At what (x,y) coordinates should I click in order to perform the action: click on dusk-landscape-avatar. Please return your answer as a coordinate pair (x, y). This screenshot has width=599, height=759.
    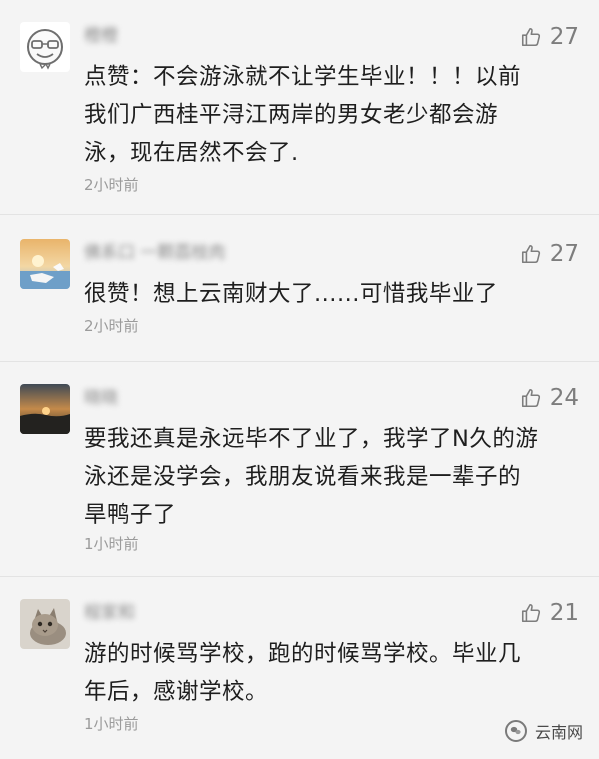
    Looking at the image, I should click on (45, 409).